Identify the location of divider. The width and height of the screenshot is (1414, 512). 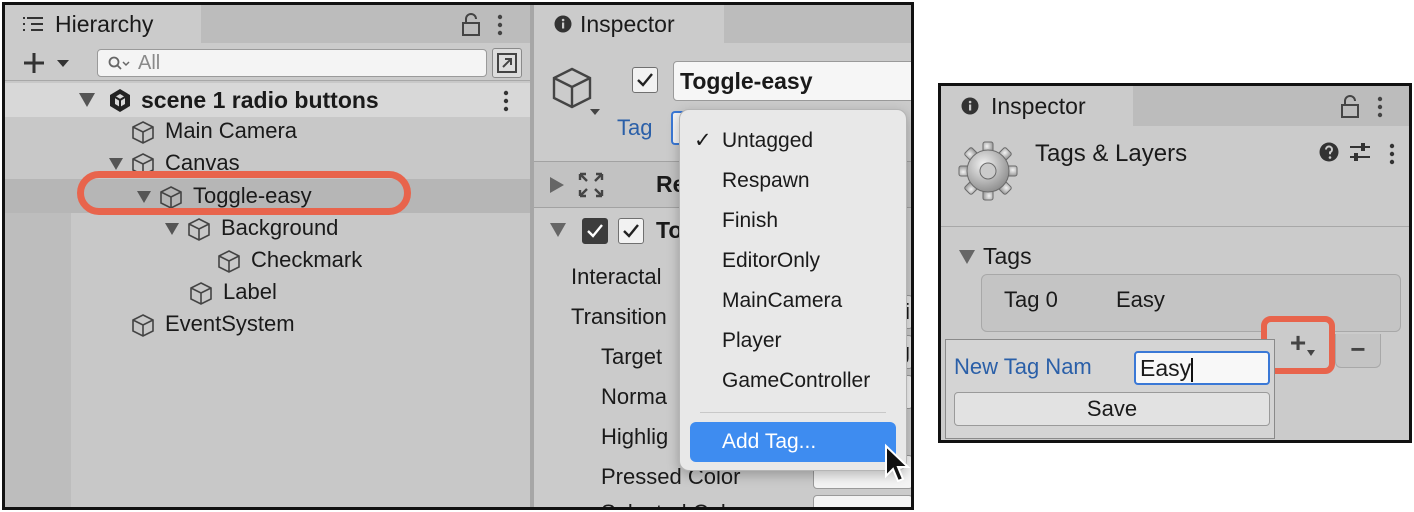
(1175, 226).